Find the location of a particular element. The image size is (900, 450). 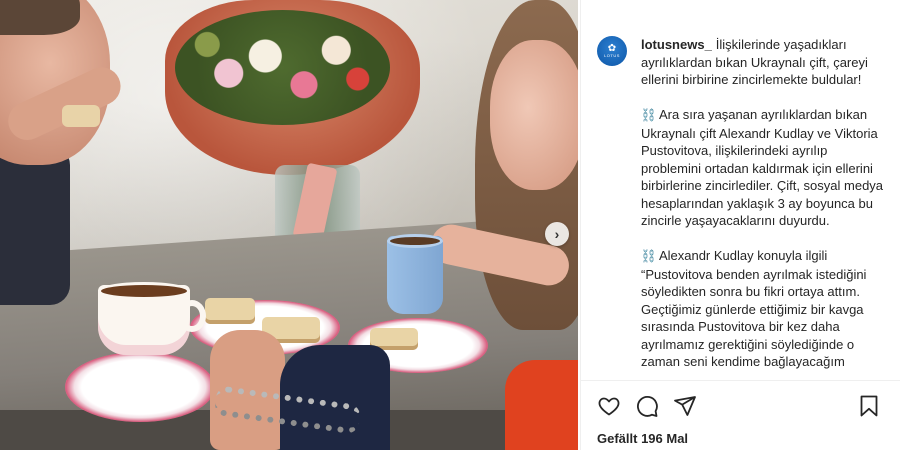

paper-plane-icon is located at coordinates (685, 406).